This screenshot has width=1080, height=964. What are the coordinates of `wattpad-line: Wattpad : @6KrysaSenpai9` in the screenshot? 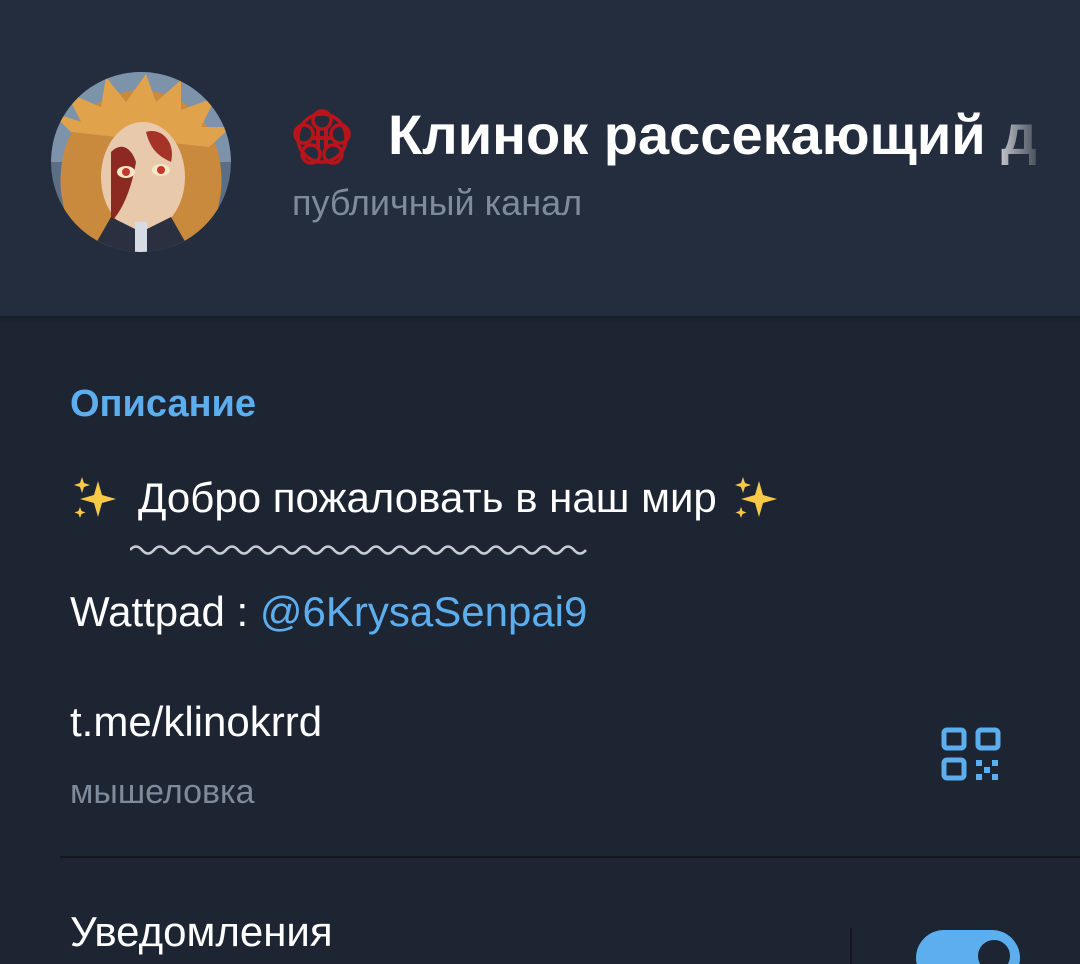 It's located at (328, 612).